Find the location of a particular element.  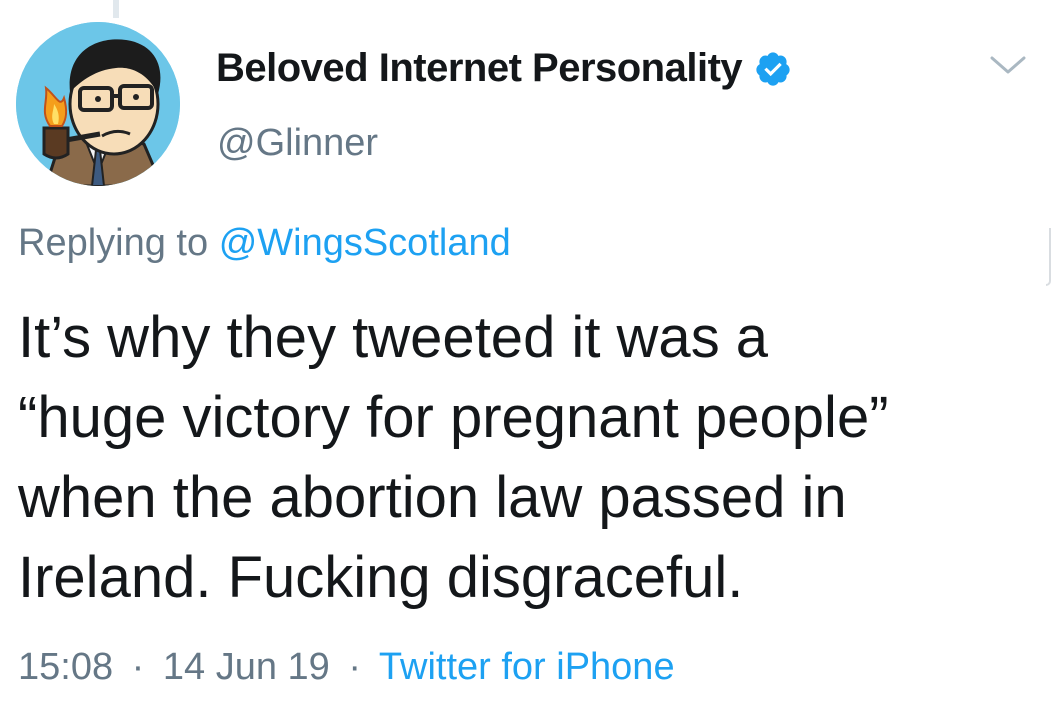

scroll-edge-decoration is located at coordinates (1048, 257).